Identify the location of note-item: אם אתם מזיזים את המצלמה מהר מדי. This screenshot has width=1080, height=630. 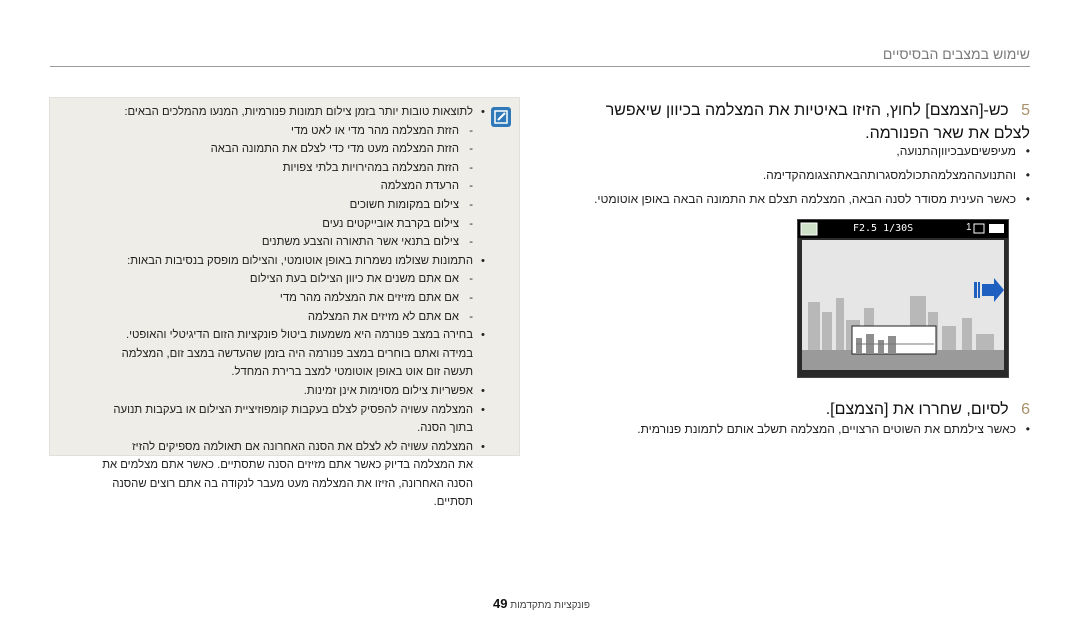
(270, 298).